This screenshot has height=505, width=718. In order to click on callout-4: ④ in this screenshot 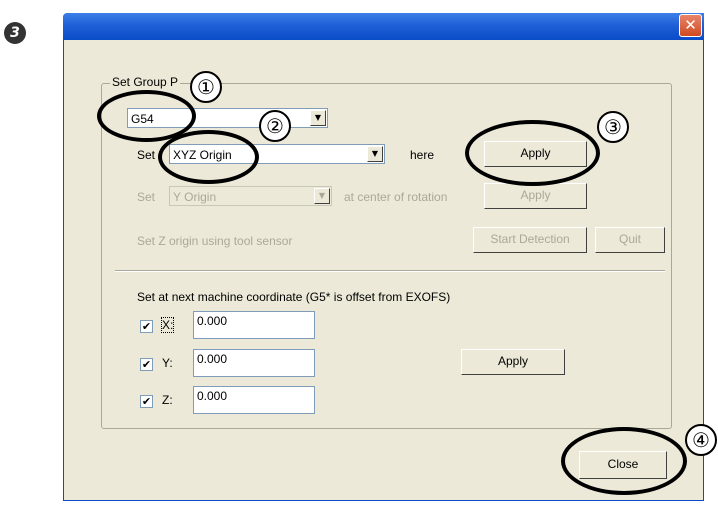, I will do `click(701, 440)`.